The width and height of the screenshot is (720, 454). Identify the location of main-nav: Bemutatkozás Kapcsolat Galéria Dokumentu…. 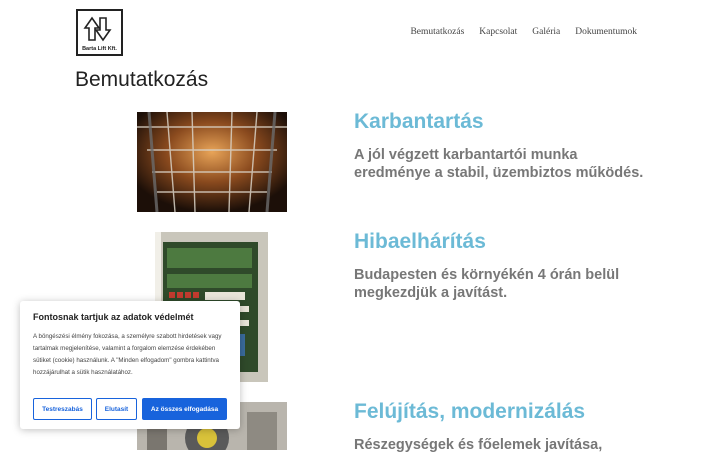
(523, 32).